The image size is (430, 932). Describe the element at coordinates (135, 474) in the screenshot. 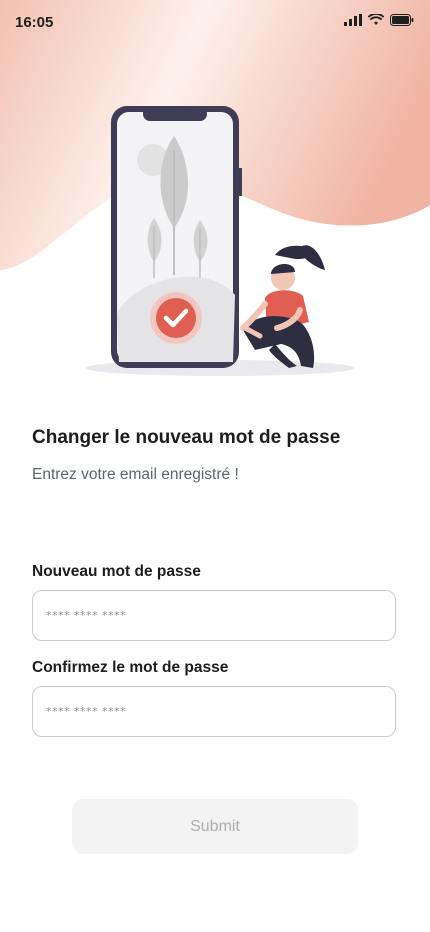

I see `page-subtitle: Entrez votre email enregistré !` at that location.